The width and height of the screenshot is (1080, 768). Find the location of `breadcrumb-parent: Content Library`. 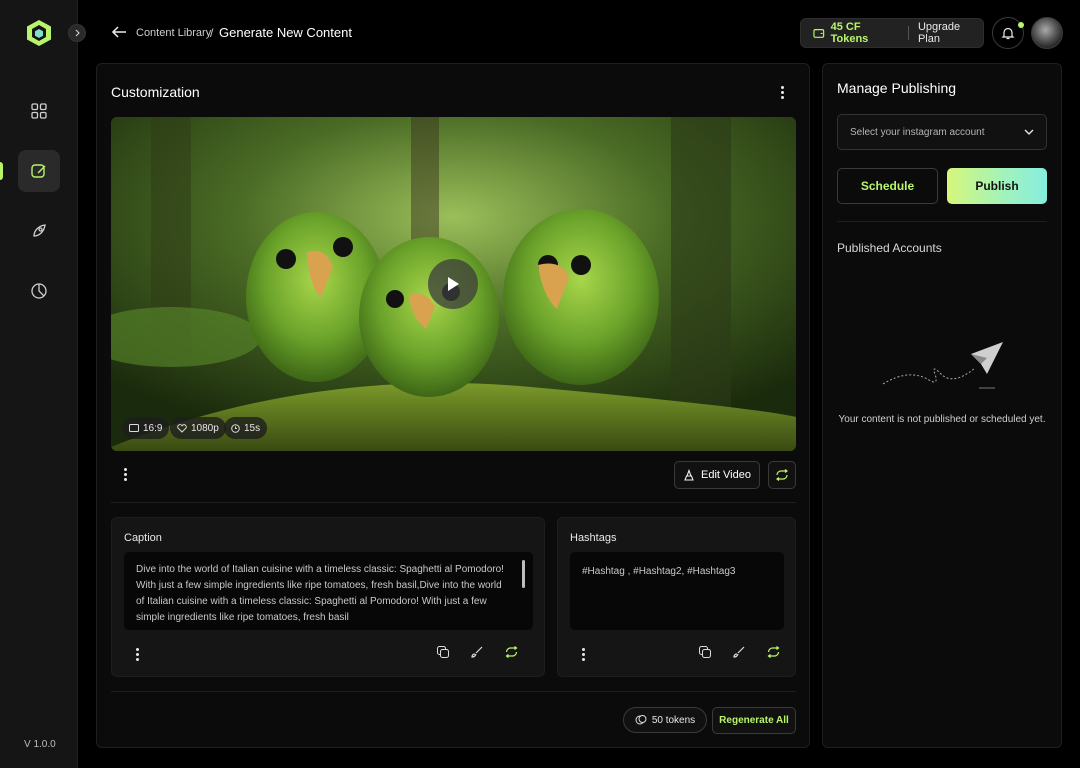

breadcrumb-parent: Content Library is located at coordinates (173, 33).